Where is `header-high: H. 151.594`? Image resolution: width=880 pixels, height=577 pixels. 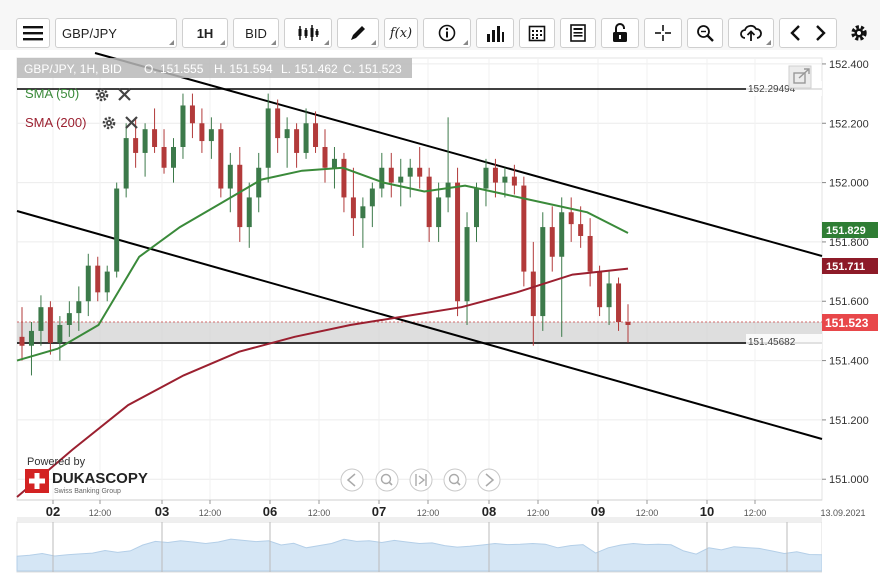 header-high: H. 151.594 is located at coordinates (243, 69).